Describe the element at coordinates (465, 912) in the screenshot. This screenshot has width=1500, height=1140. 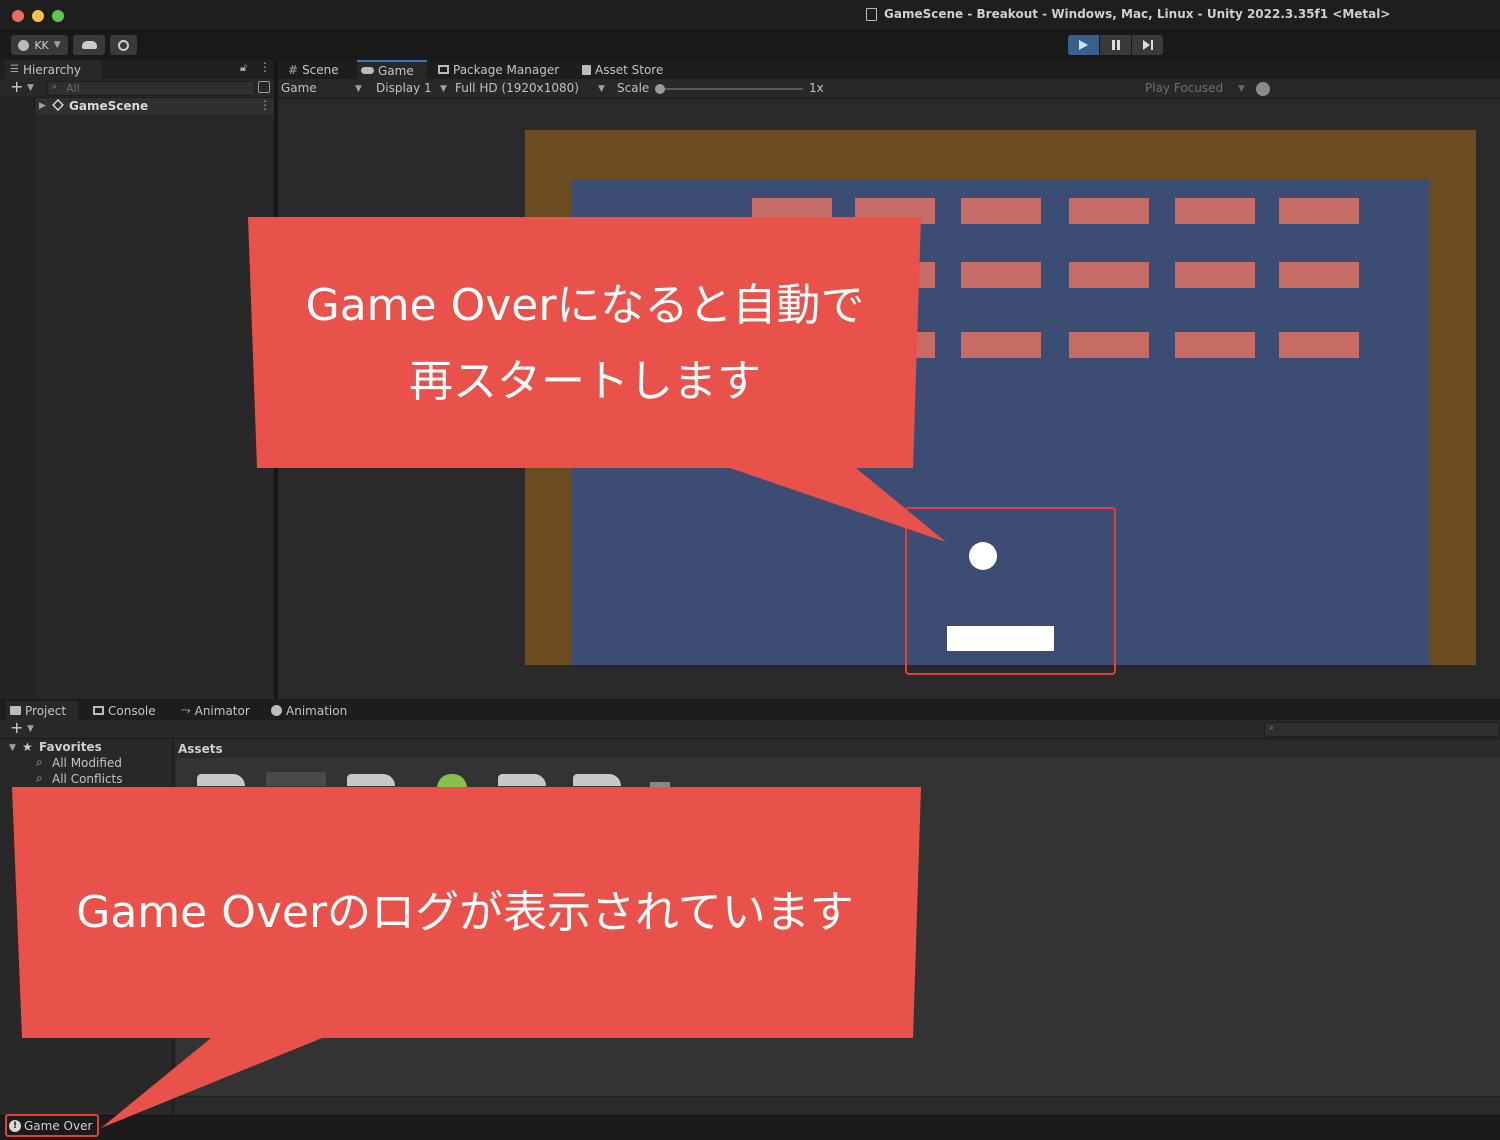
I see `callout-bottom-text: Game Overのログが表示されています` at that location.